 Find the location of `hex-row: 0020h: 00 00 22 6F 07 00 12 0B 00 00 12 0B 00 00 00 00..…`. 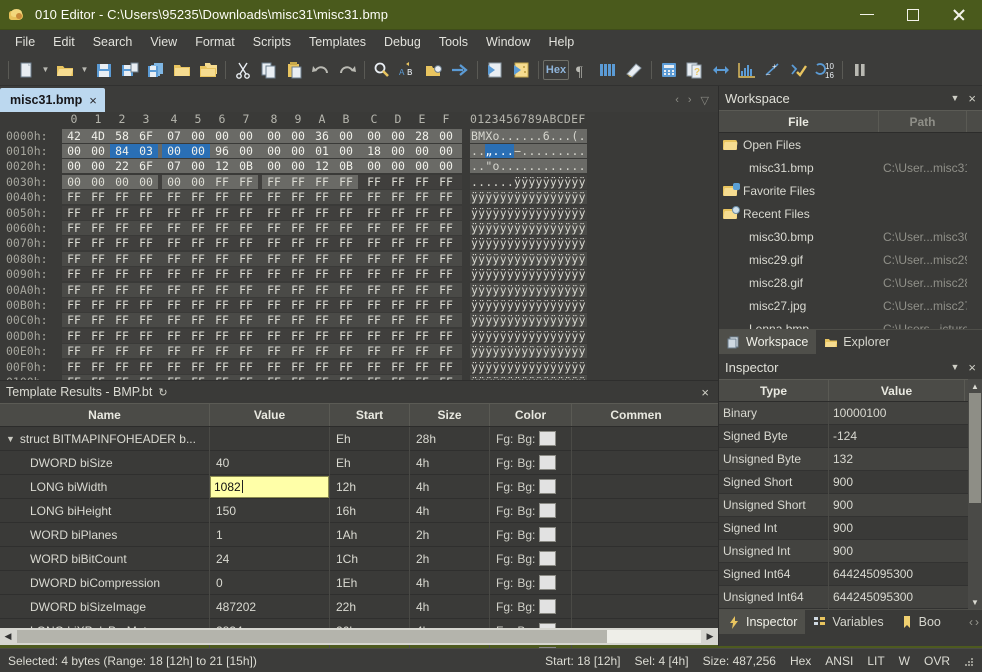

hex-row: 0020h: 00 00 22 6F 07 00 12 0B 00 00 12 0B 00 00 00 00..… is located at coordinates (359, 166).